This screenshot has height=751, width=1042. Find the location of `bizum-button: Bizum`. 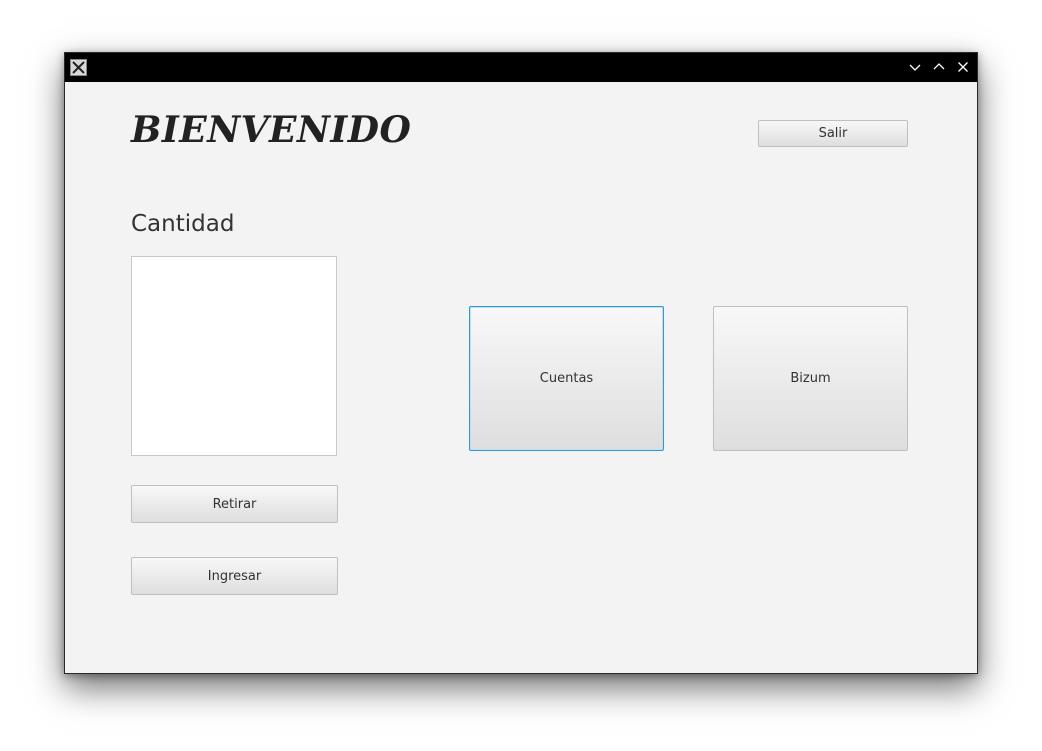

bizum-button: Bizum is located at coordinates (810, 378).